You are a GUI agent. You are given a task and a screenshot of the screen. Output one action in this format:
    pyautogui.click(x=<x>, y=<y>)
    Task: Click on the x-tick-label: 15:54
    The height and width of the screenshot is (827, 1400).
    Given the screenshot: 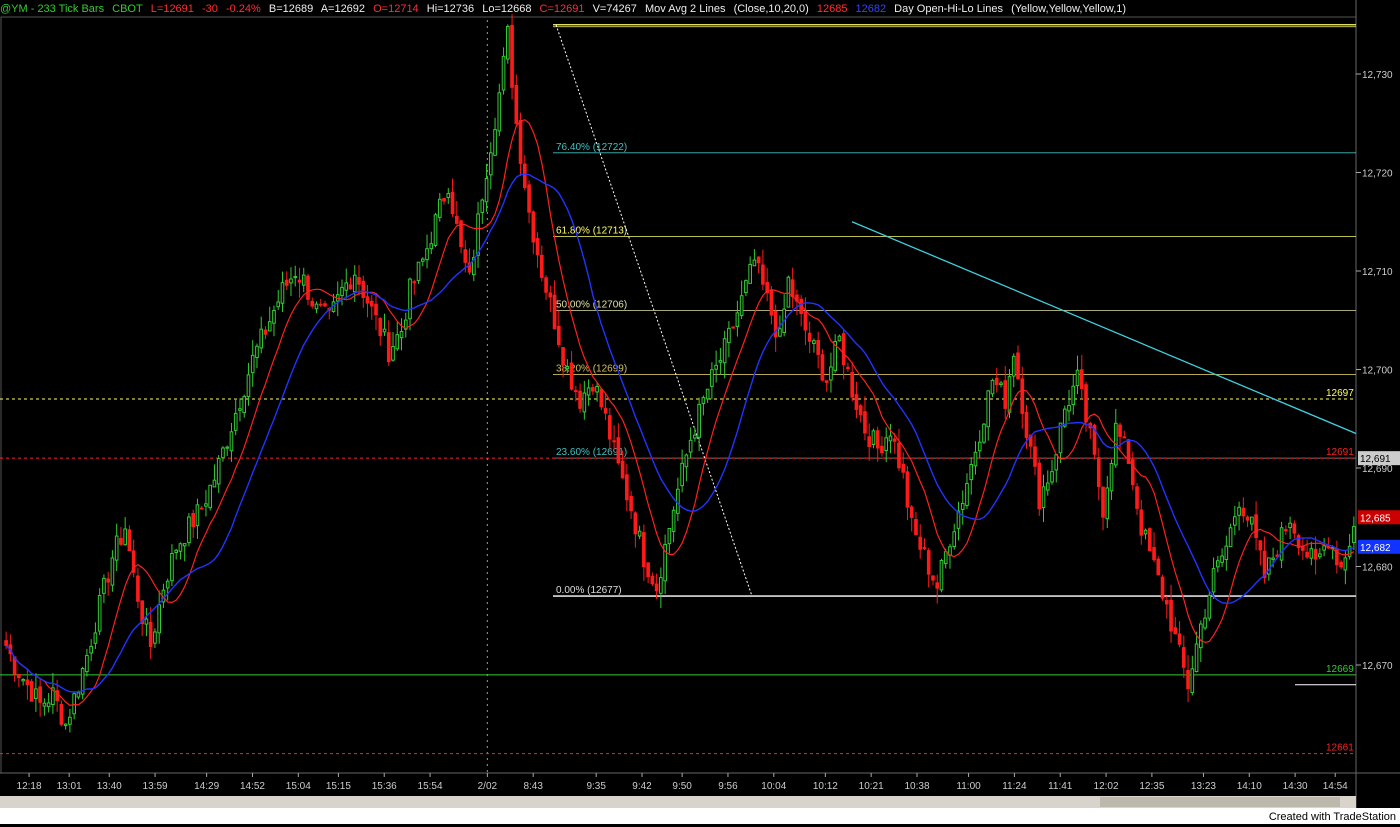 What is the action you would take?
    pyautogui.click(x=430, y=786)
    